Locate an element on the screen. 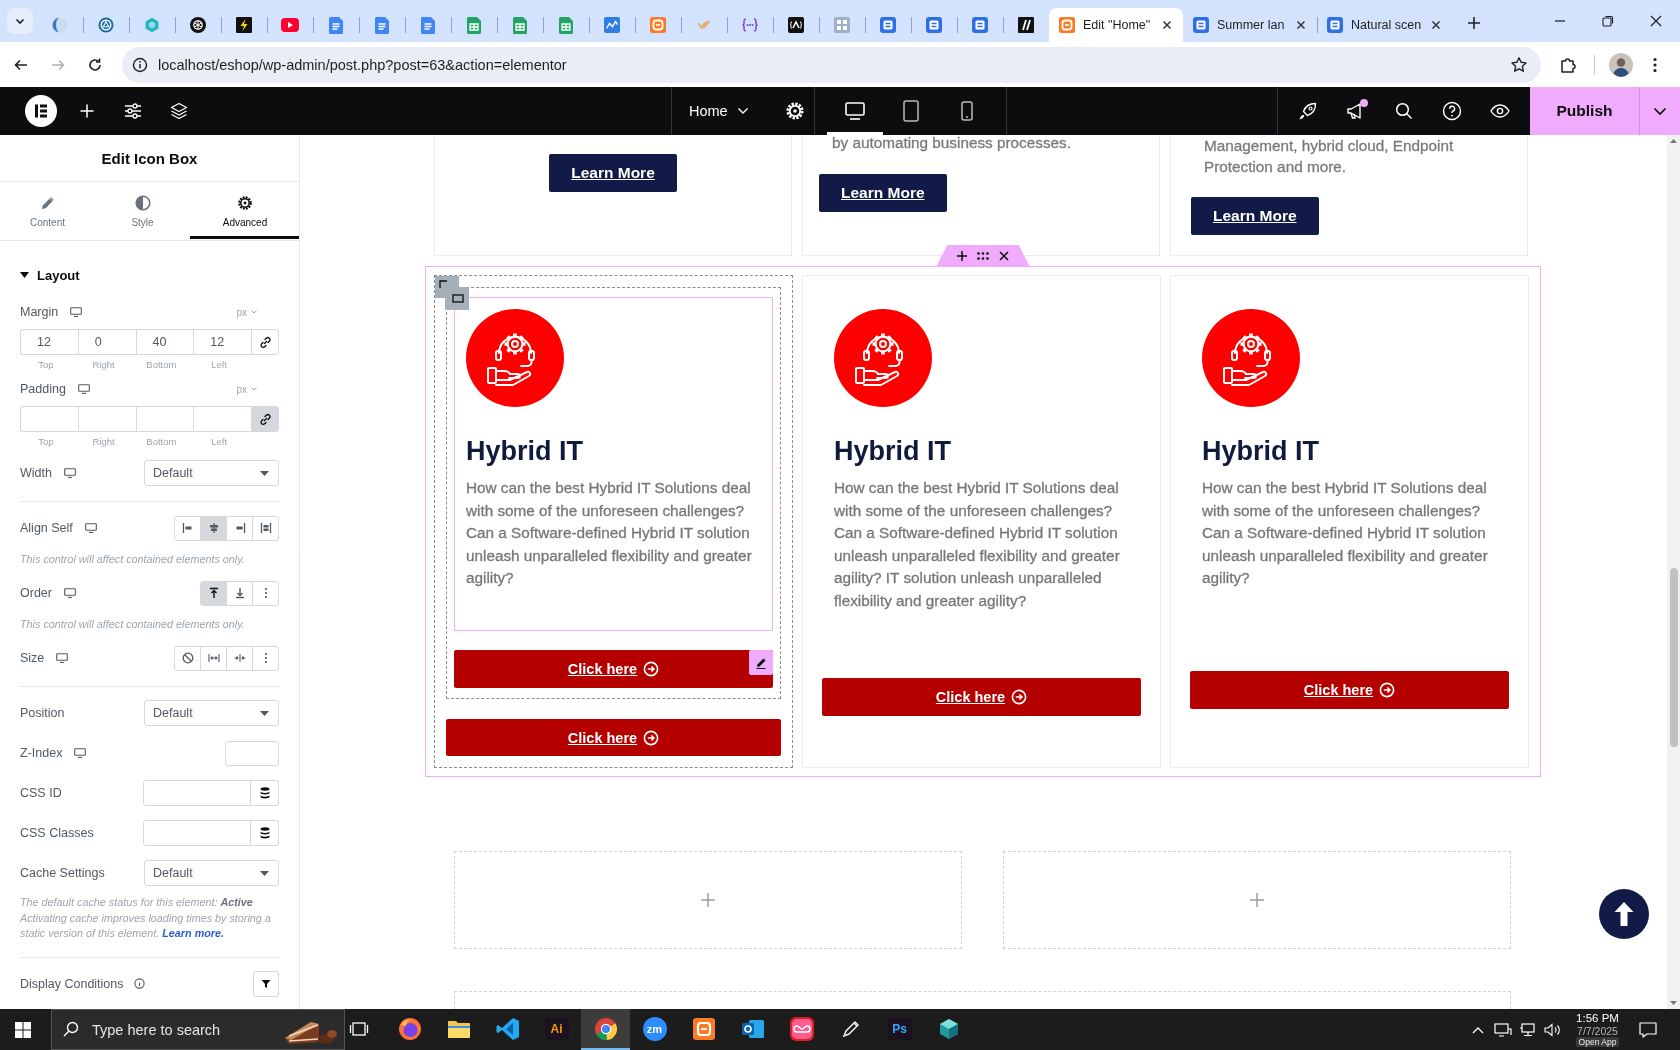 Image resolution: width=1680 pixels, height=1050 pixels. star-icon is located at coordinates (1519, 64).